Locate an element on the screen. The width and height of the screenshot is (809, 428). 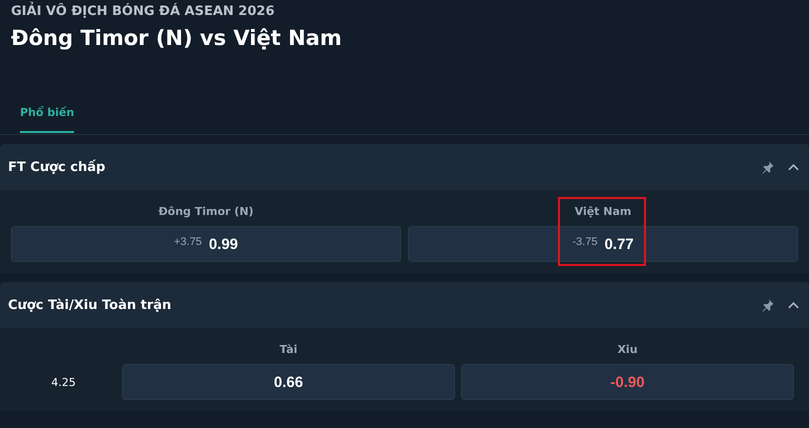
odds-button: 0.66 is located at coordinates (288, 382).